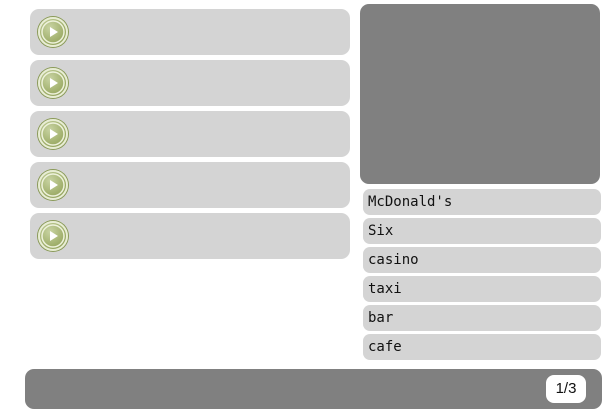 This screenshot has width=613, height=417. Describe the element at coordinates (566, 389) in the screenshot. I see `page-counter: 1/3` at that location.